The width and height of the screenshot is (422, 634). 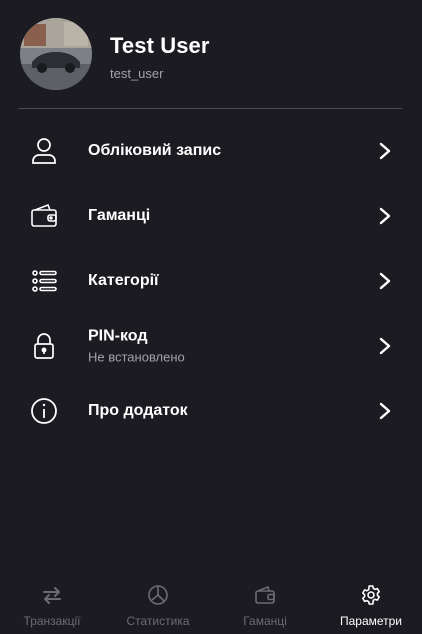 I want to click on menu-item-text: Про додаток, so click(x=138, y=411).